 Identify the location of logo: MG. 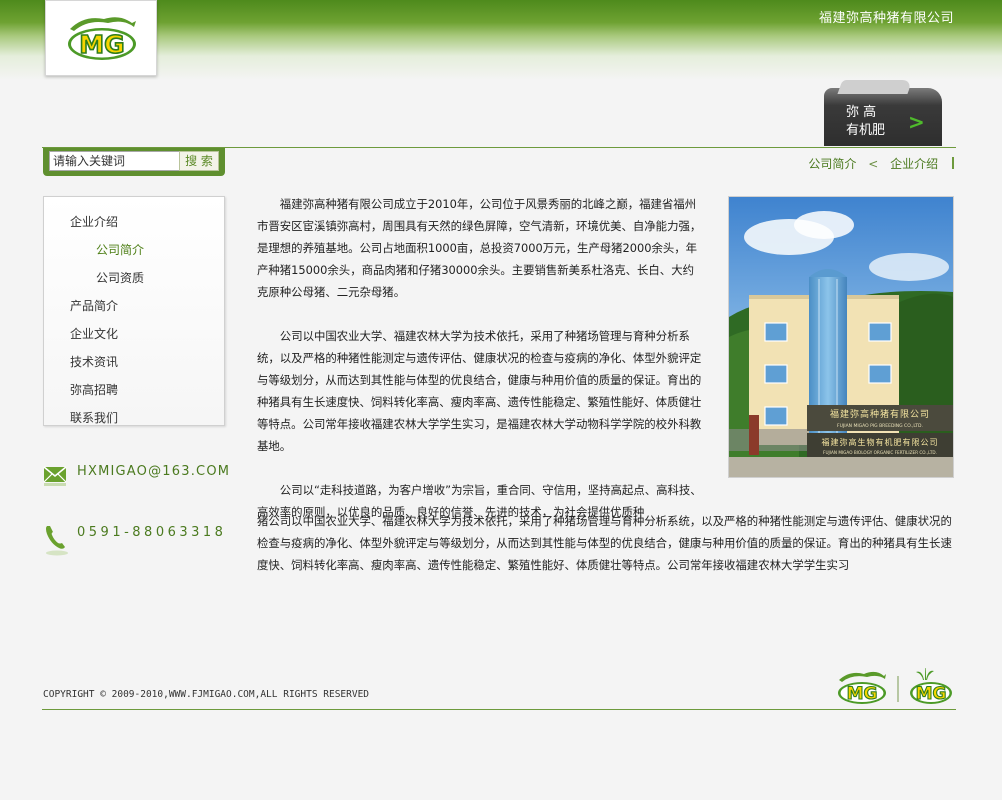
(101, 38).